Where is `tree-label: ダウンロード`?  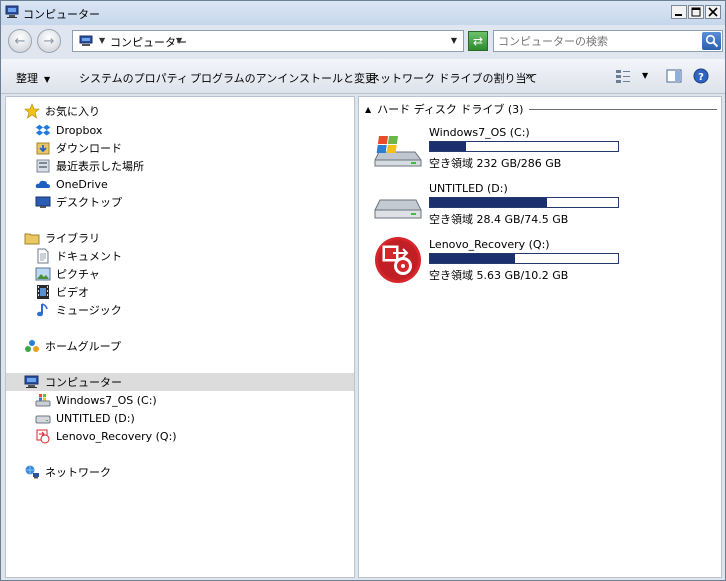
tree-label: ダウンロード is located at coordinates (89, 148).